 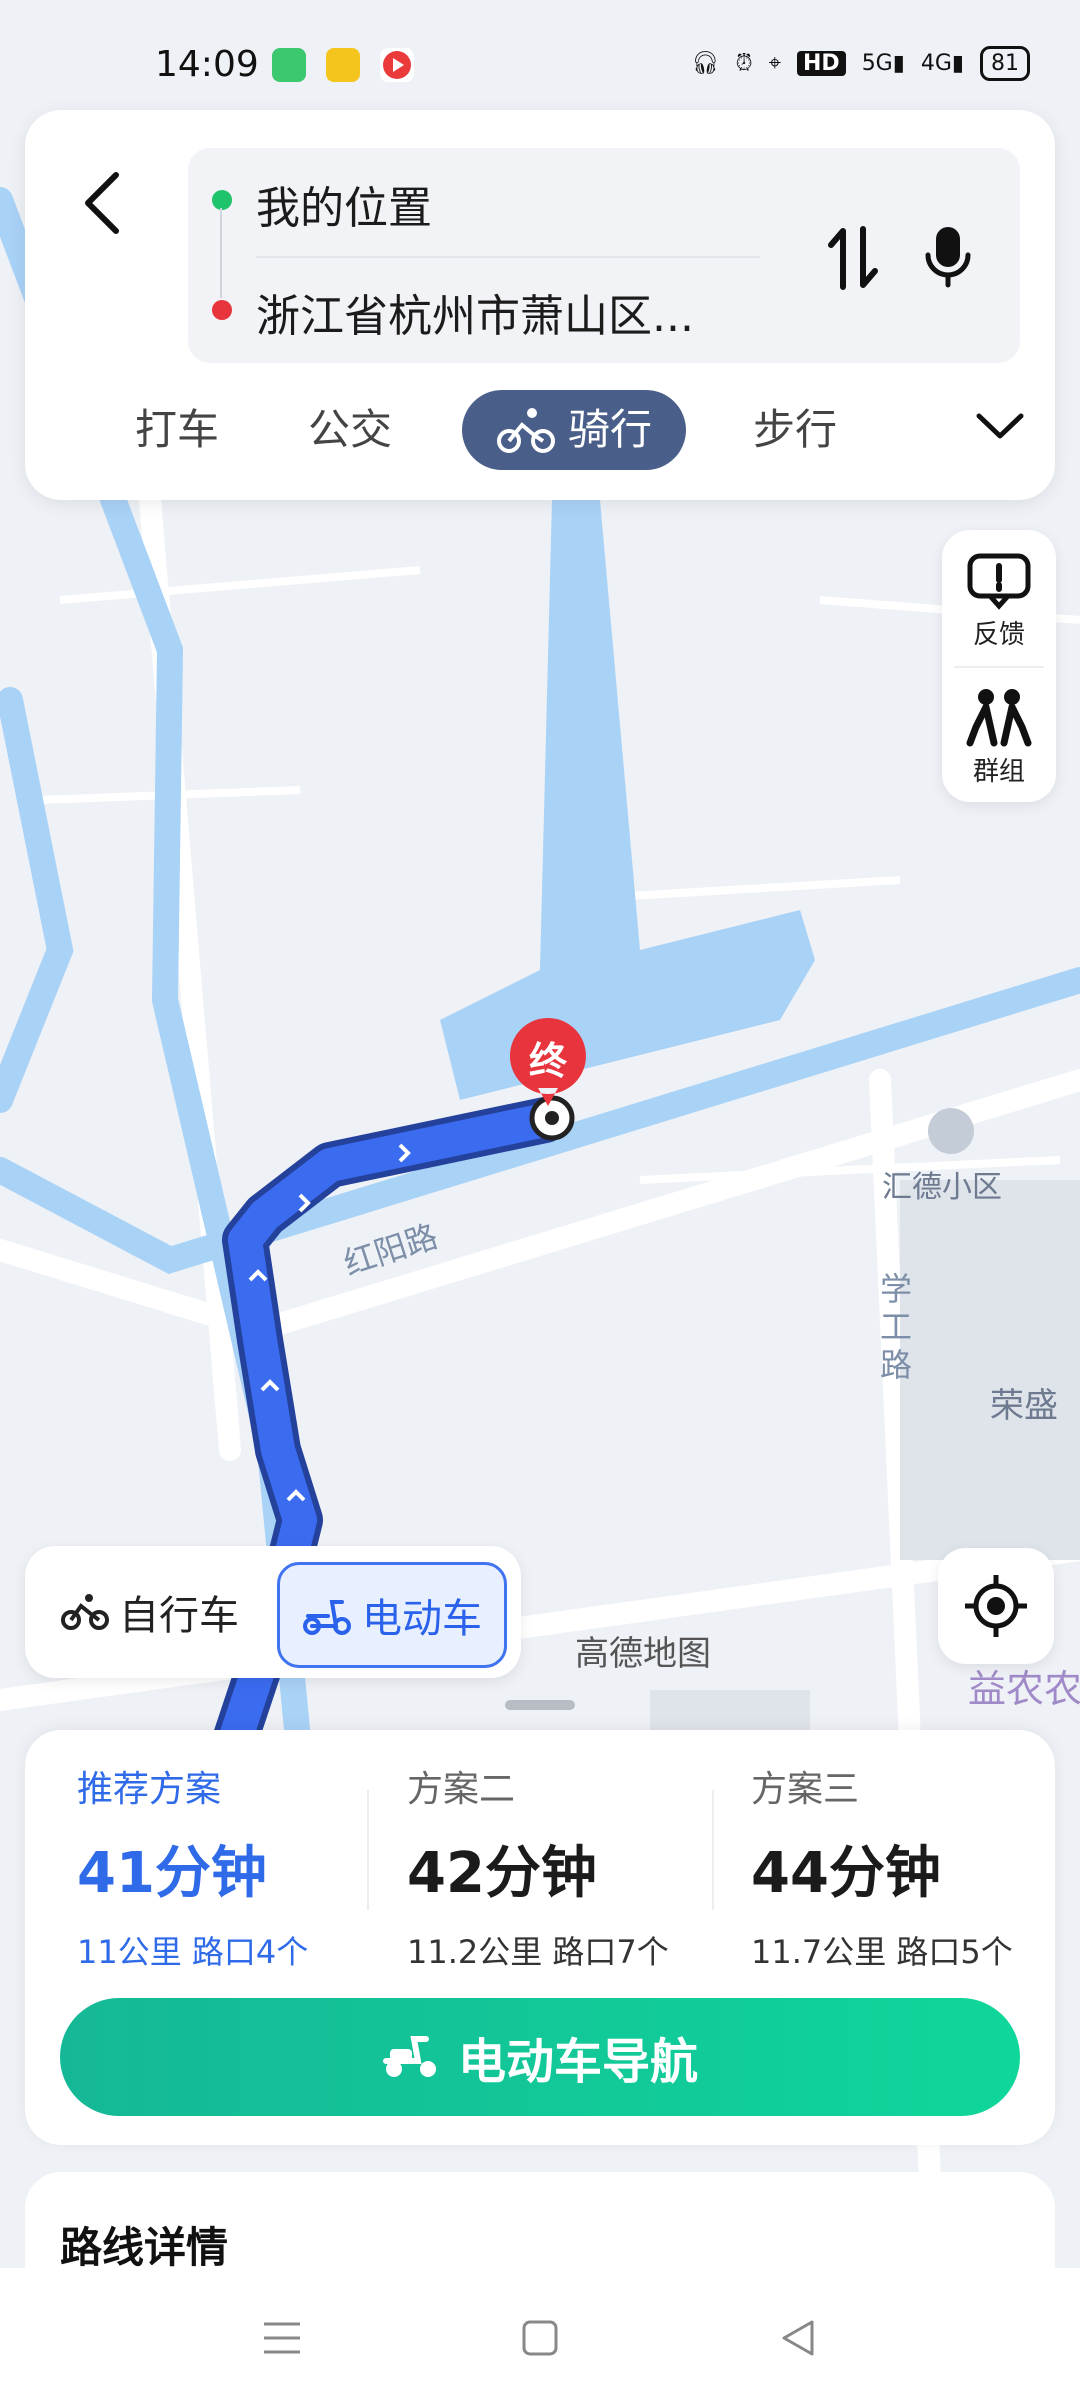 What do you see at coordinates (951, 1131) in the screenshot?
I see `poi-pin-icon` at bounding box center [951, 1131].